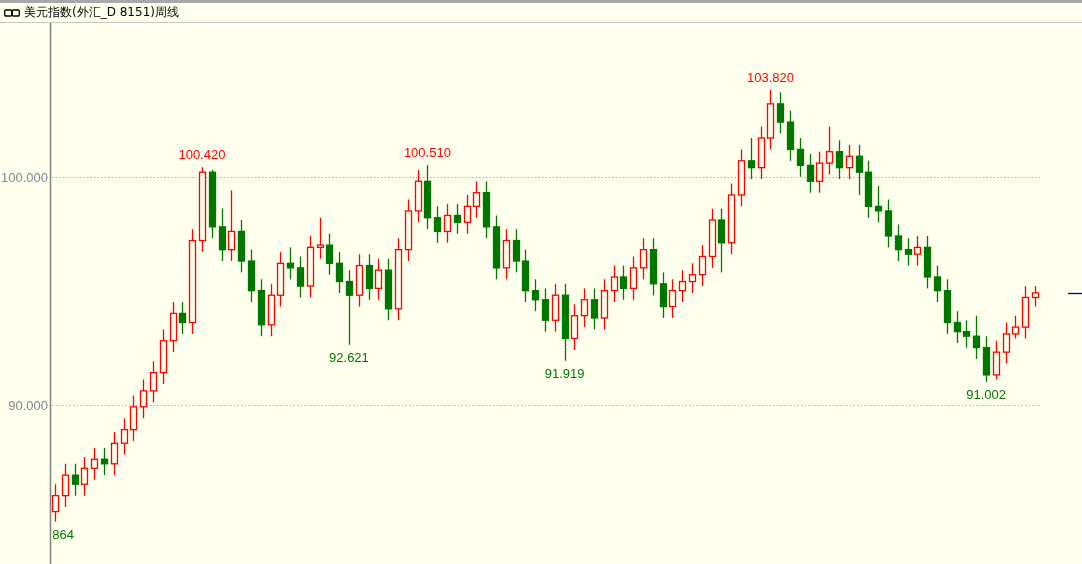  Describe the element at coordinates (349, 357) in the screenshot. I see `price-label: 92.621` at that location.